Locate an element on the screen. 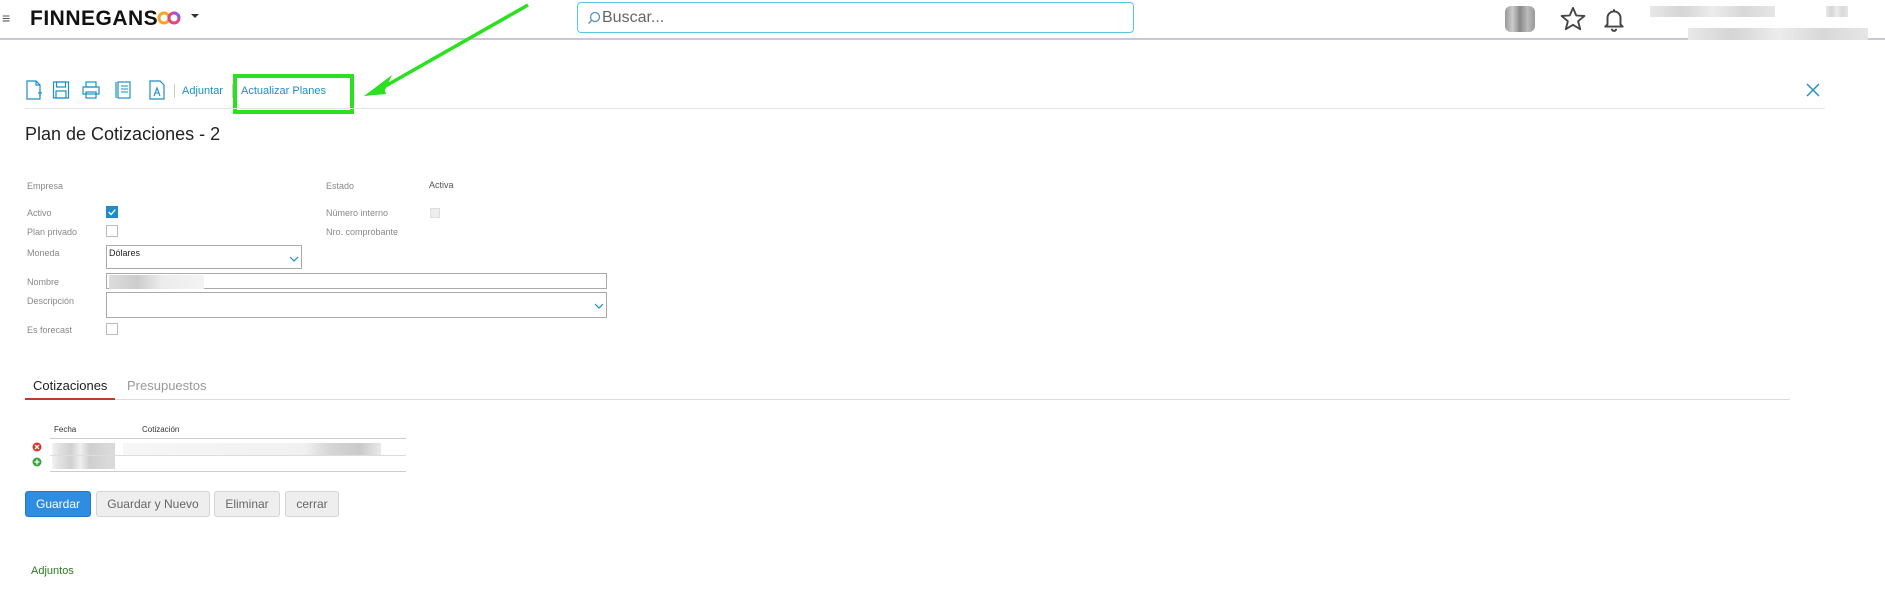 Image resolution: width=1885 pixels, height=592 pixels. toolbar-divider-line is located at coordinates (925, 108).